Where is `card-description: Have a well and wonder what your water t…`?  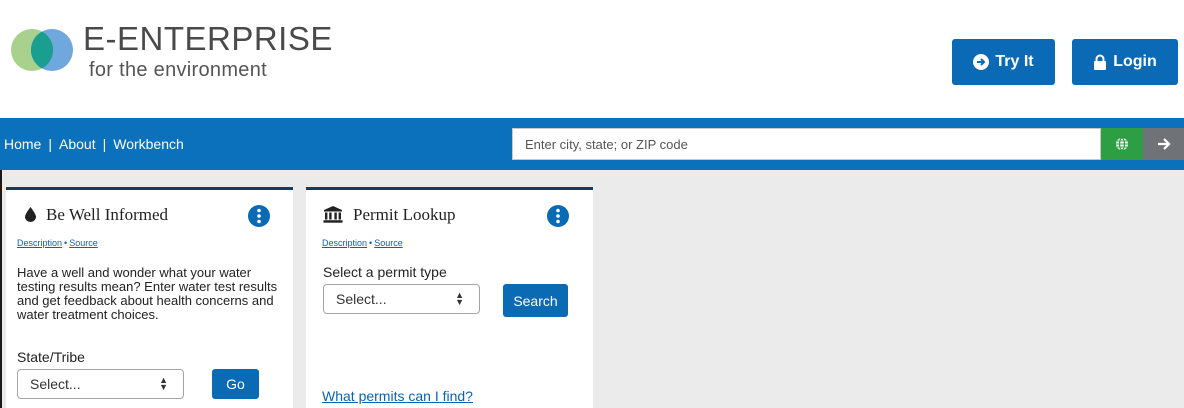 card-description: Have a well and wonder what your water t… is located at coordinates (147, 293).